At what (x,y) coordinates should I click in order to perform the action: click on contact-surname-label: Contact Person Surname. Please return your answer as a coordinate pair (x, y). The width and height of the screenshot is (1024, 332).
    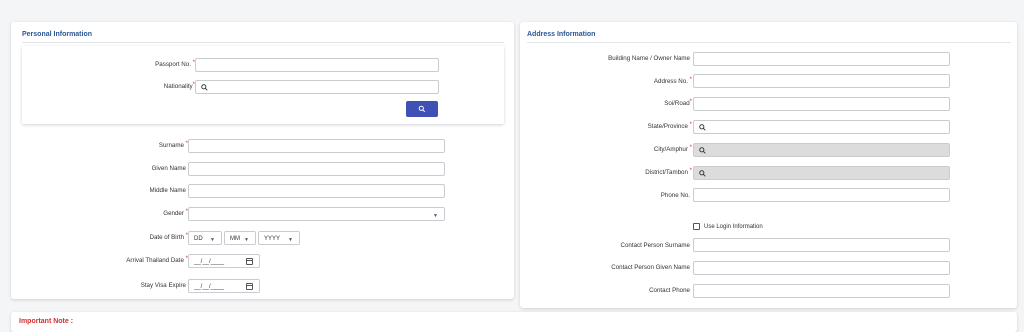
    Looking at the image, I should click on (655, 245).